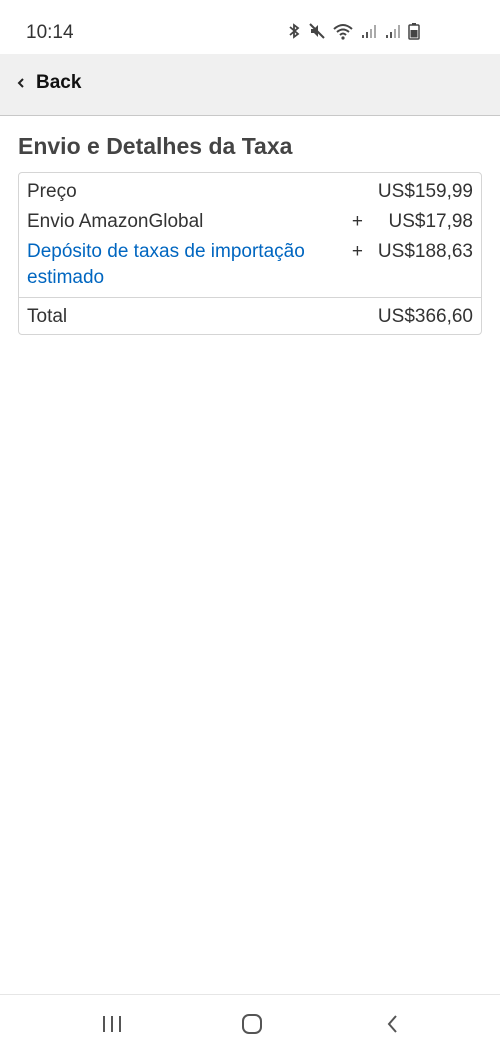 The image size is (500, 1056). I want to click on back-button: Back, so click(48, 83).